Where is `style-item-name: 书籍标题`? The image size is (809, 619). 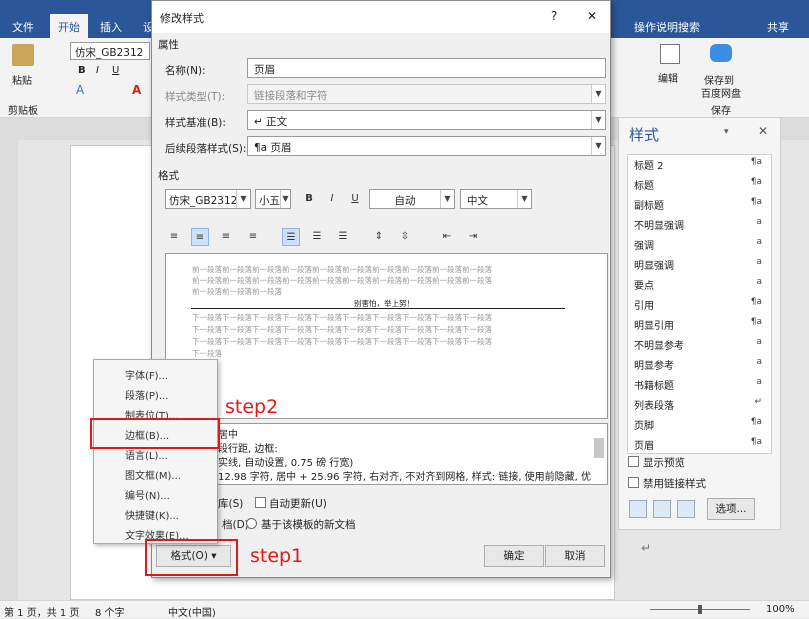 style-item-name: 书籍标题 is located at coordinates (654, 386).